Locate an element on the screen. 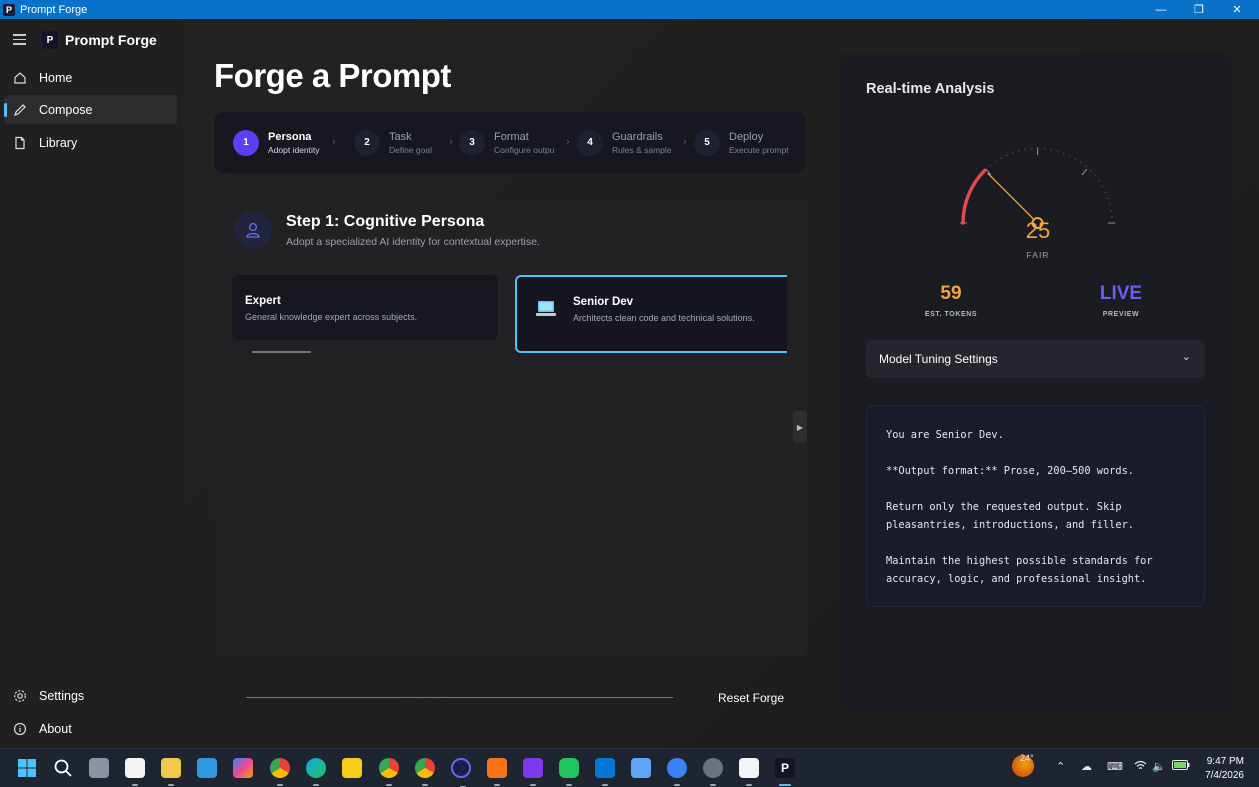 The image size is (1259, 787). copilot-icon is located at coordinates (243, 768).